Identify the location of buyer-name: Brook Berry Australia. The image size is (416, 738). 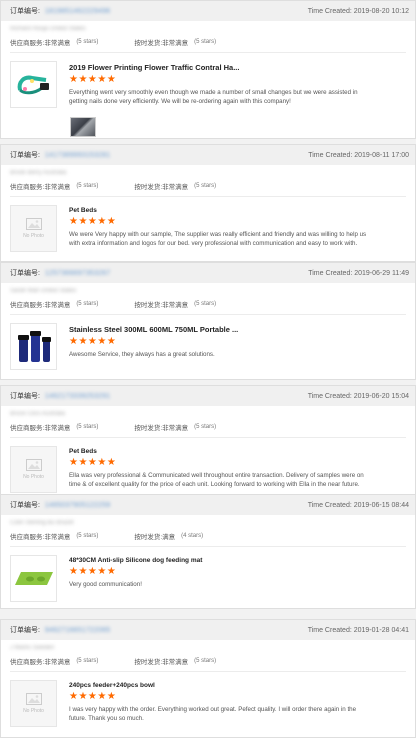
(38, 173).